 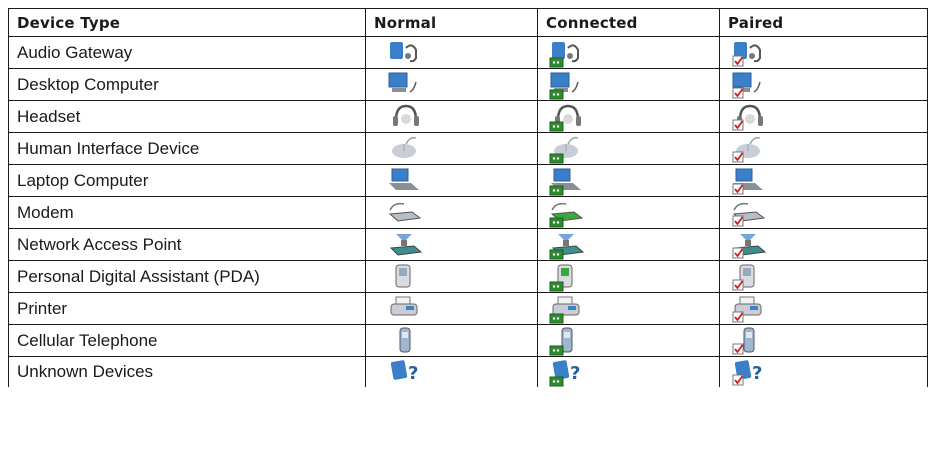 What do you see at coordinates (187, 308) in the screenshot?
I see `device-type-cell: Printer` at bounding box center [187, 308].